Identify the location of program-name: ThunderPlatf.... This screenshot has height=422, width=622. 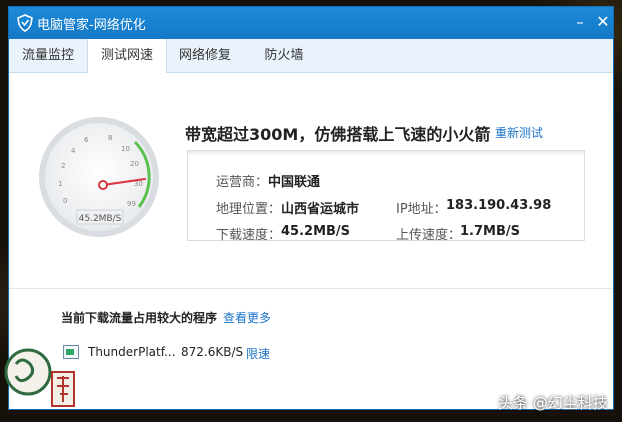
(132, 352).